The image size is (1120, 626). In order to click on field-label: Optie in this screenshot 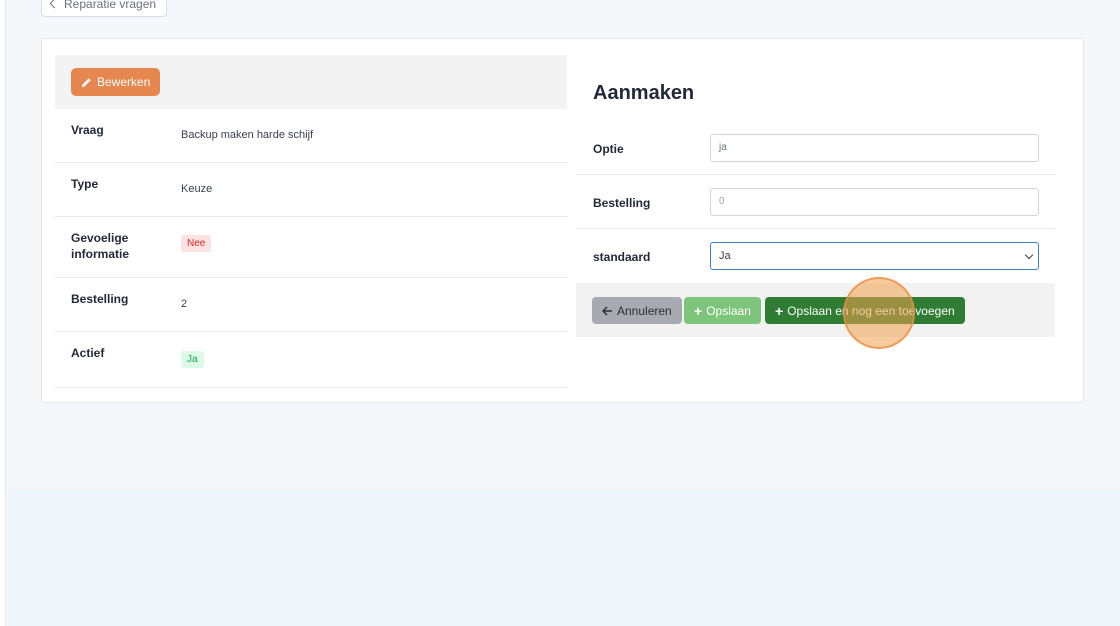, I will do `click(608, 149)`.